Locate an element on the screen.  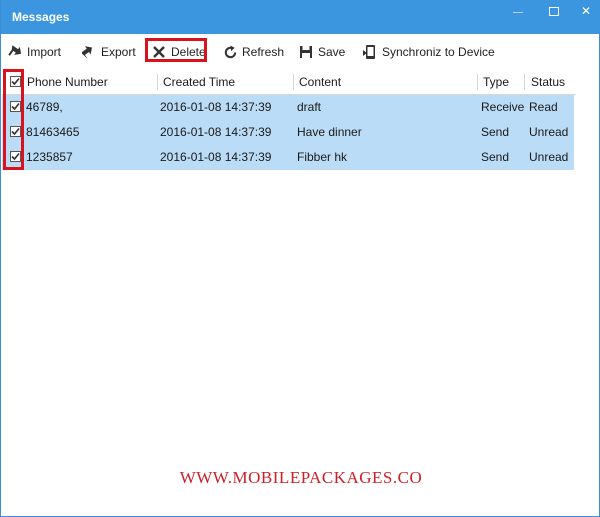
maximize-button is located at coordinates (554, 11).